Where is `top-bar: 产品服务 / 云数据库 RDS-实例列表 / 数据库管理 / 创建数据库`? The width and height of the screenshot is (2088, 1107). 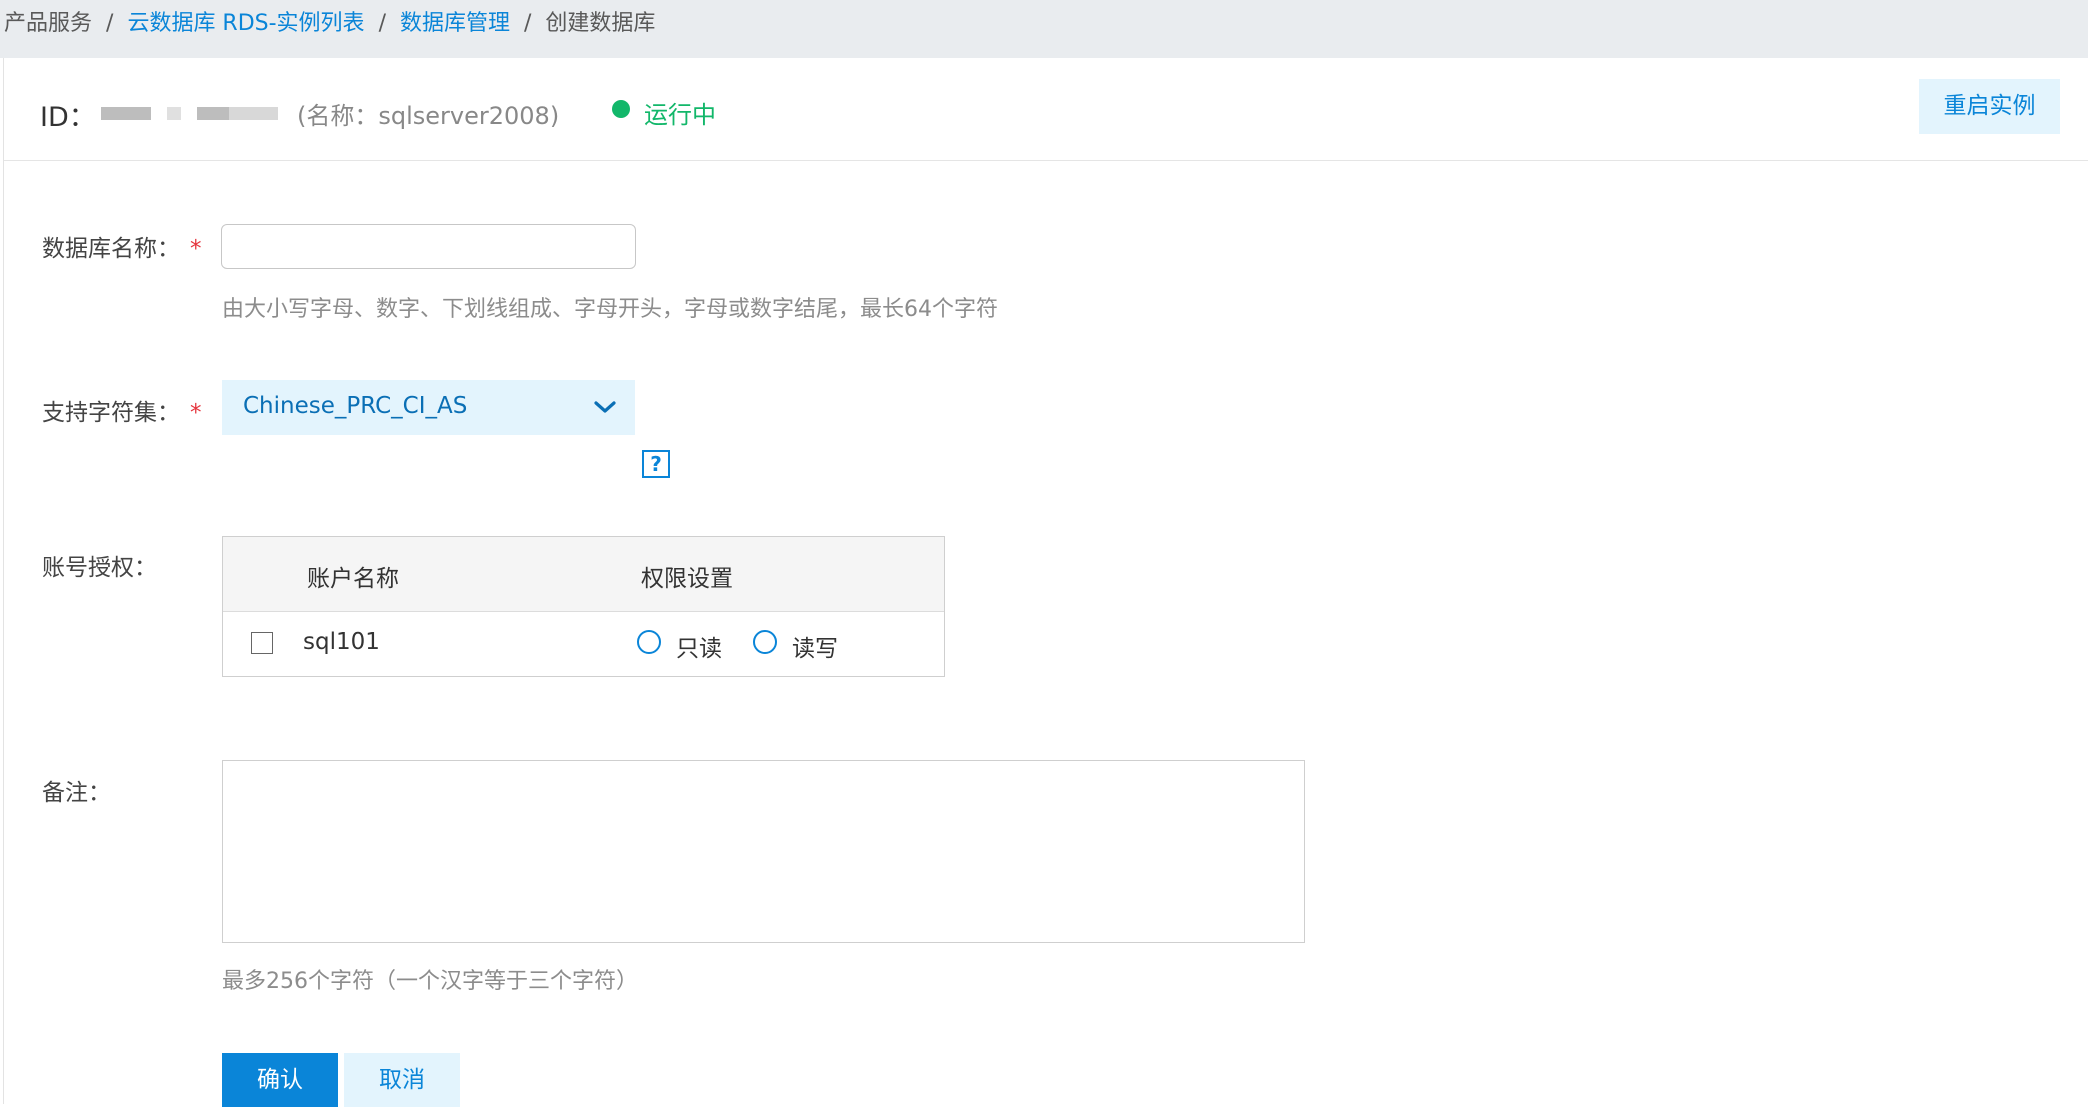 top-bar: 产品服务 / 云数据库 RDS-实例列表 / 数据库管理 / 创建数据库 is located at coordinates (1044, 29).